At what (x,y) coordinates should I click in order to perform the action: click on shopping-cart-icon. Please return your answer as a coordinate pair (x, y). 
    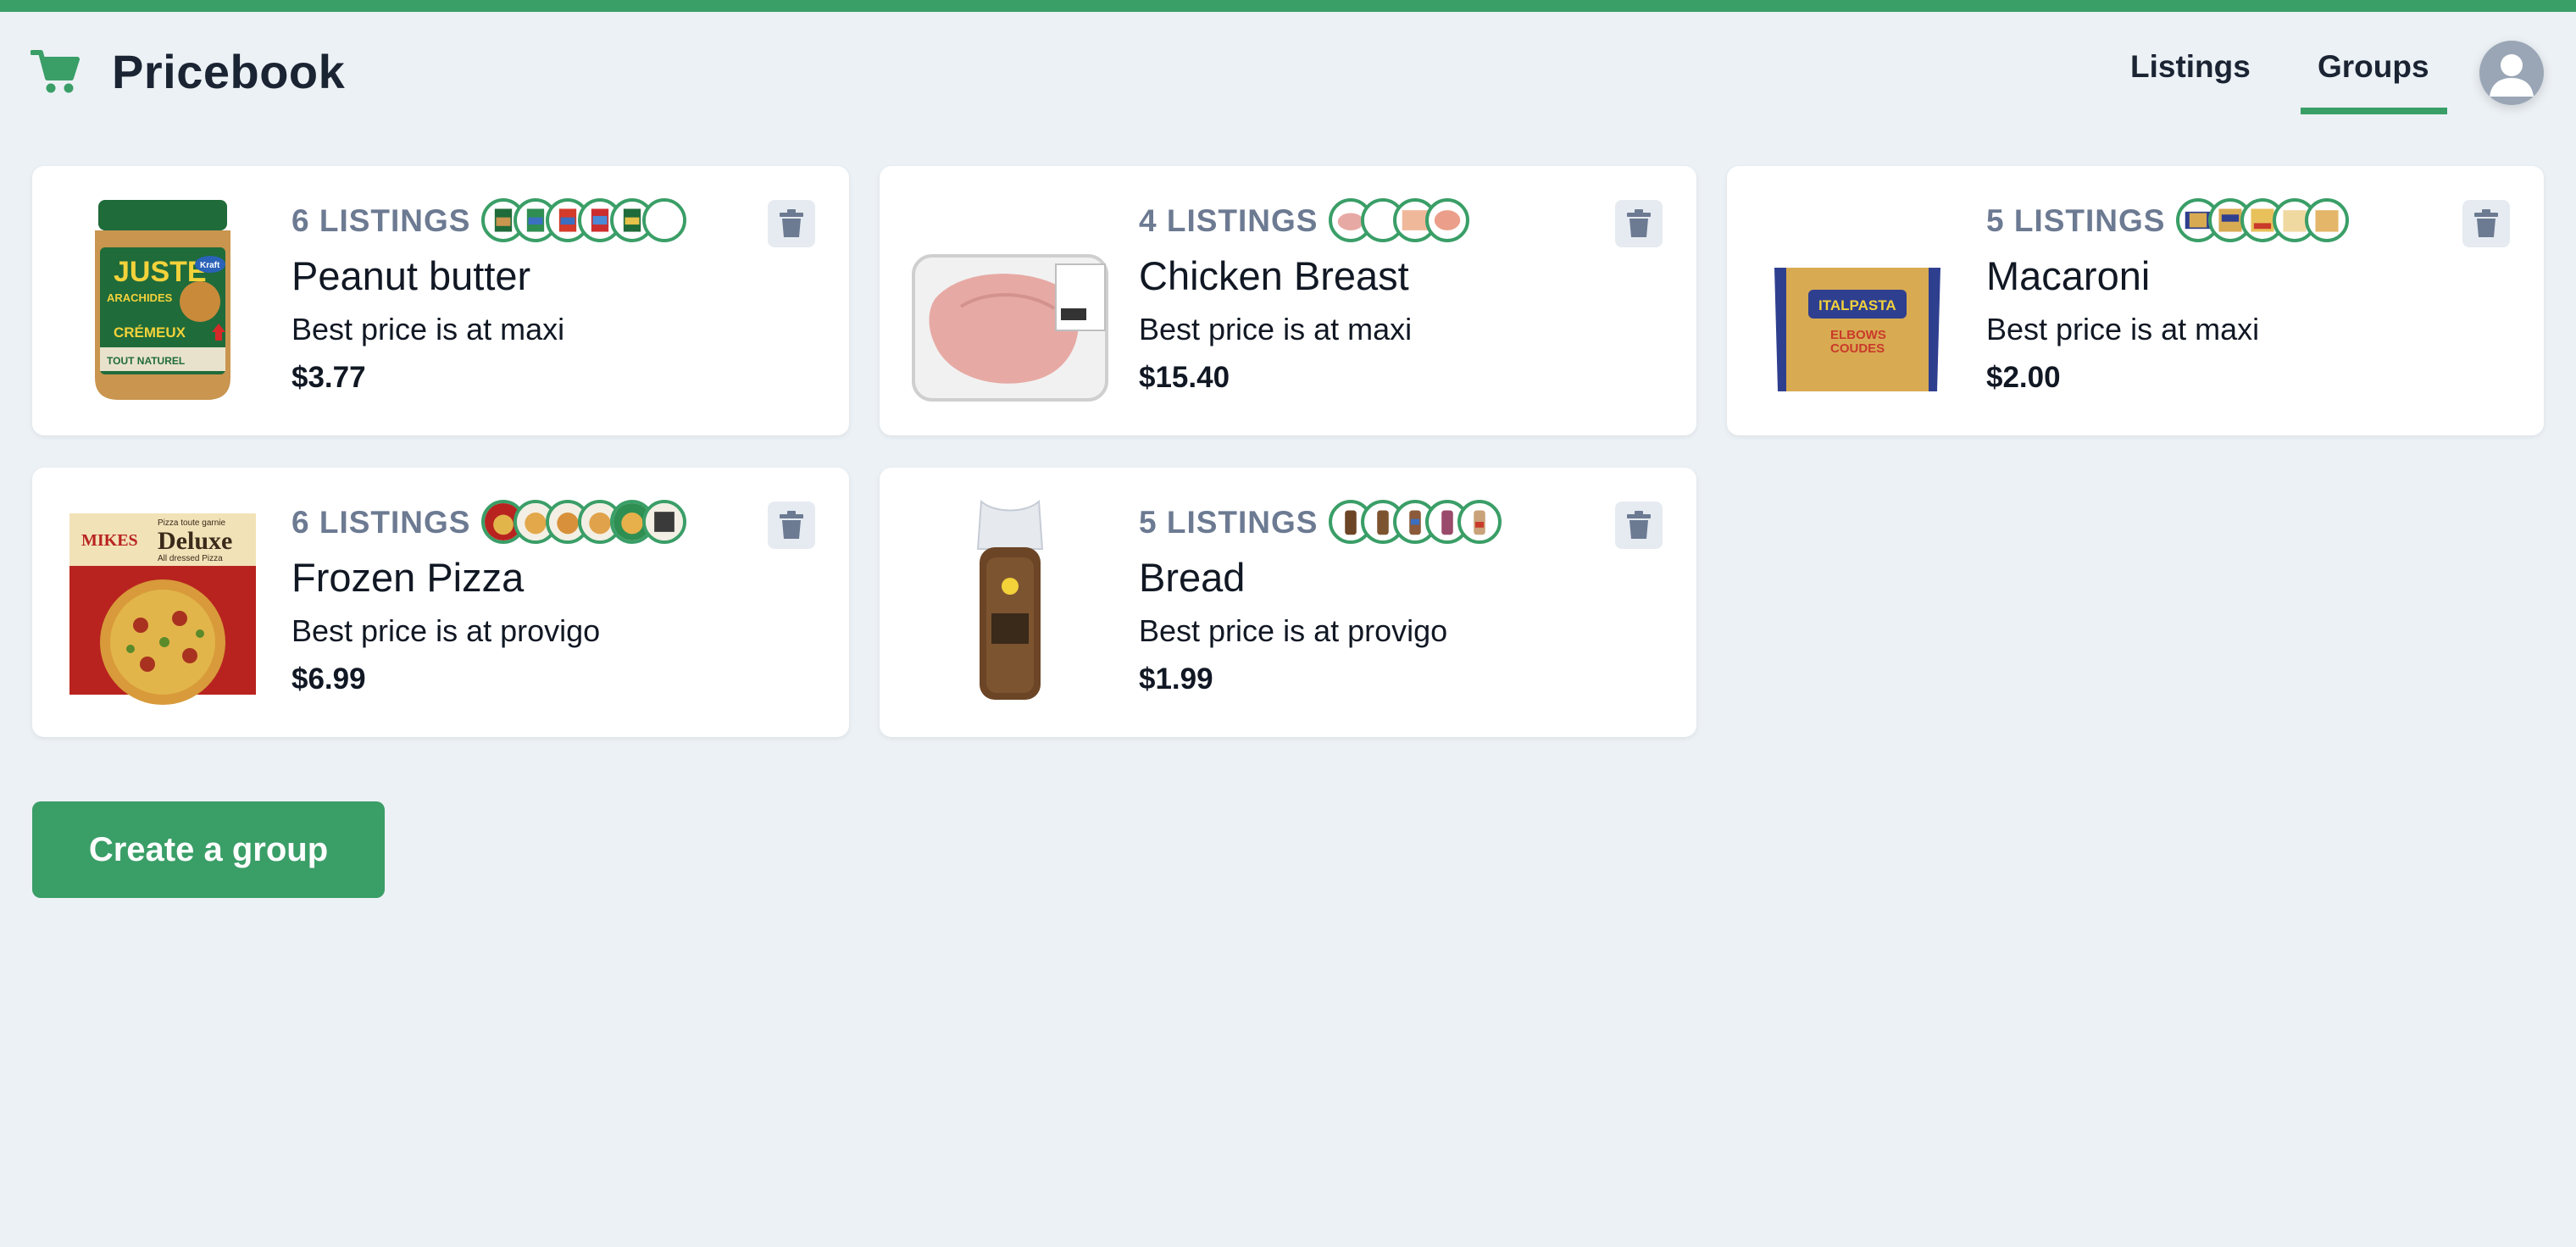
    Looking at the image, I should click on (55, 70).